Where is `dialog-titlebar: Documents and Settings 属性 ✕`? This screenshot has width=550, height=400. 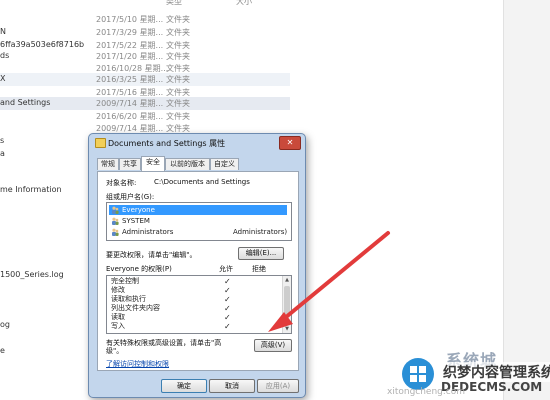
dialog-titlebar: Documents and Settings 属性 ✕ is located at coordinates (197, 143).